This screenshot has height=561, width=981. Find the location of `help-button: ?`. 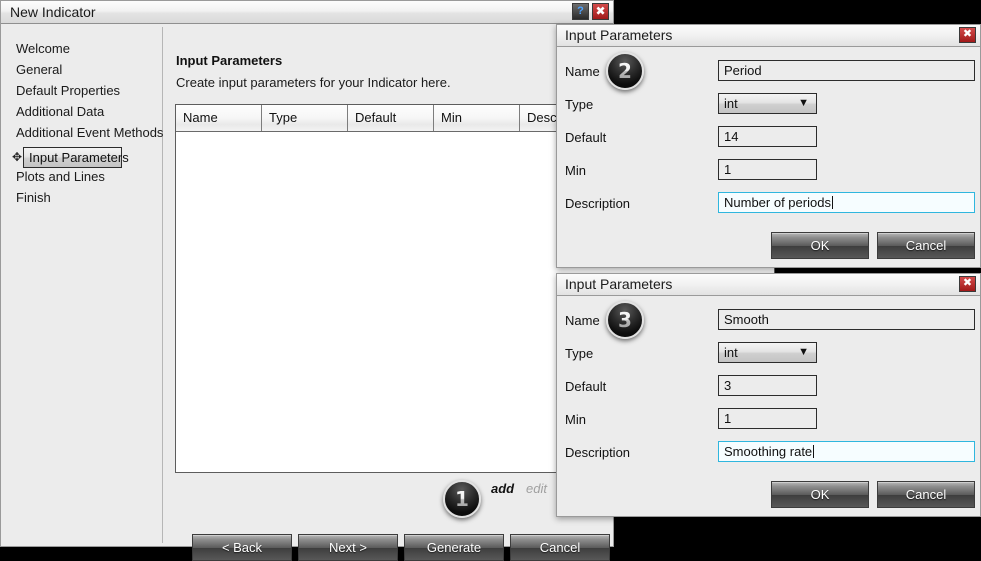

help-button: ? is located at coordinates (580, 11).